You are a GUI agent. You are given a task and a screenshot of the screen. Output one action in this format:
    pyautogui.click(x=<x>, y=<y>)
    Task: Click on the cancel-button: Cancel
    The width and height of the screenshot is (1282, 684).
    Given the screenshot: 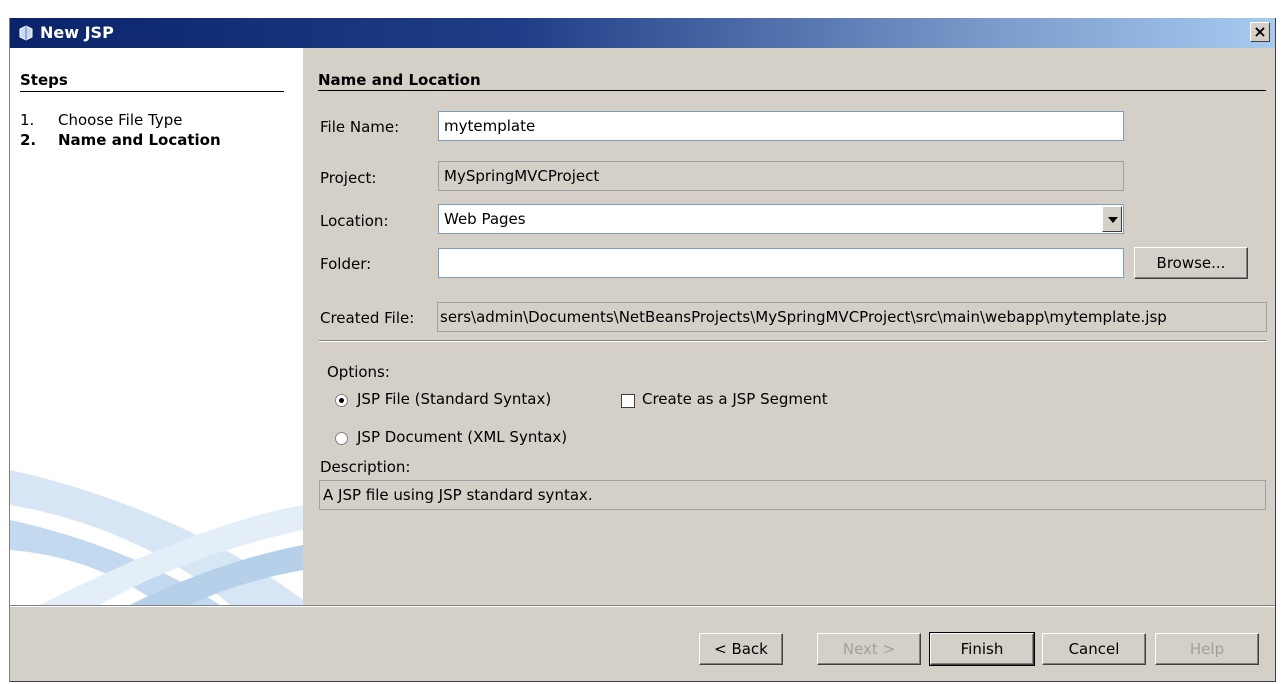 What is the action you would take?
    pyautogui.click(x=1094, y=649)
    